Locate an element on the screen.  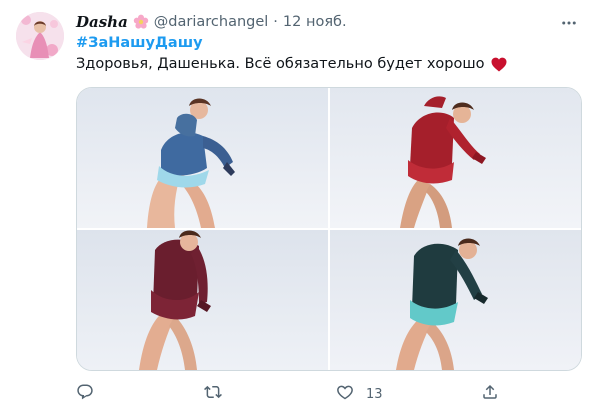
like-button: 13 is located at coordinates (359, 394).